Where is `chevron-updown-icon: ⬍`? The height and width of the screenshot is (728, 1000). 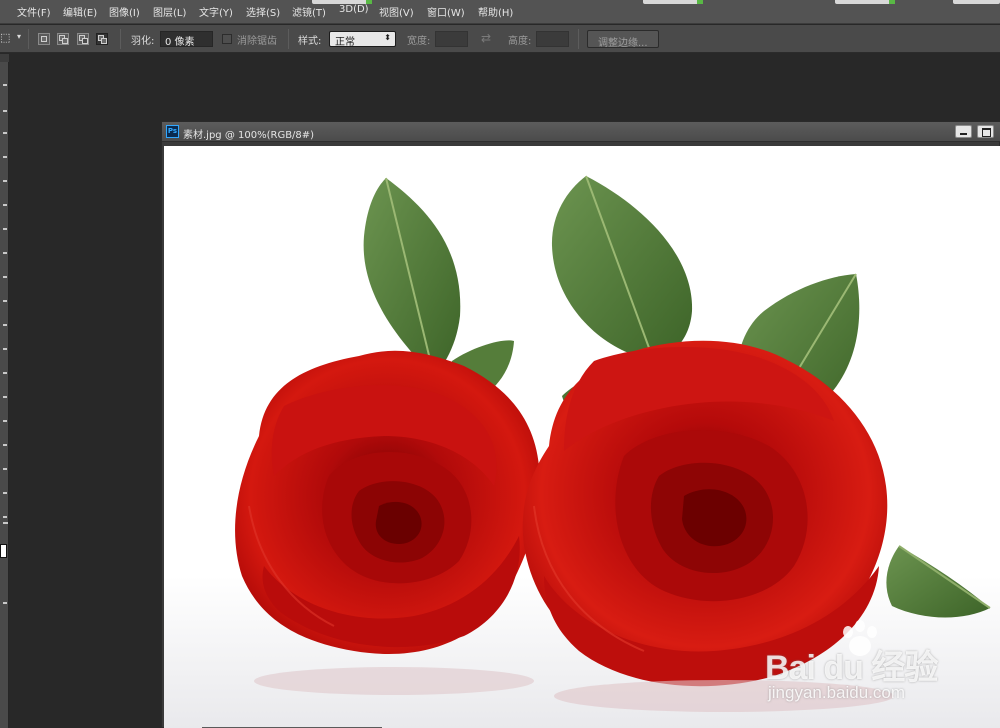 chevron-updown-icon: ⬍ is located at coordinates (387, 37).